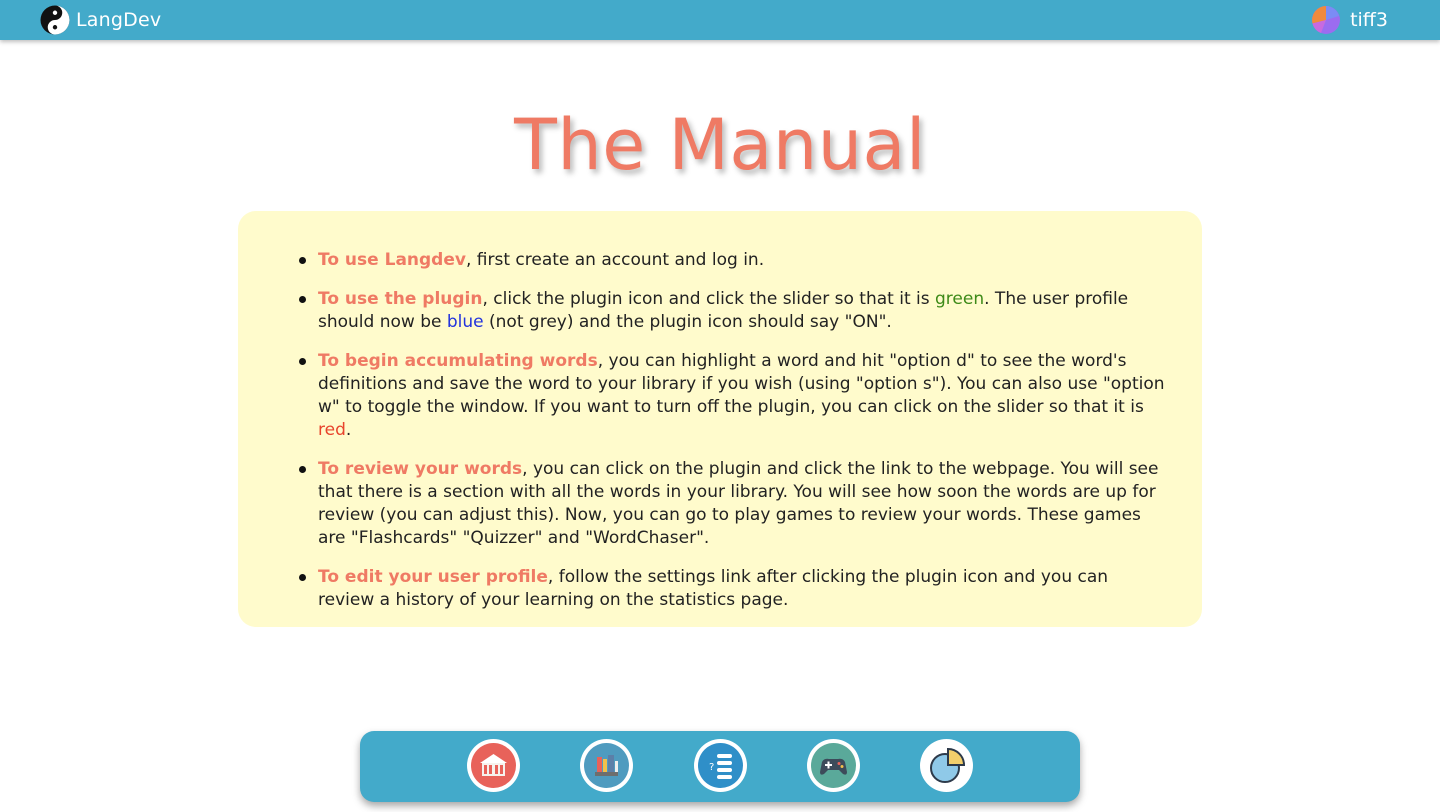 The width and height of the screenshot is (1440, 812). I want to click on dock-games-button, so click(833, 765).